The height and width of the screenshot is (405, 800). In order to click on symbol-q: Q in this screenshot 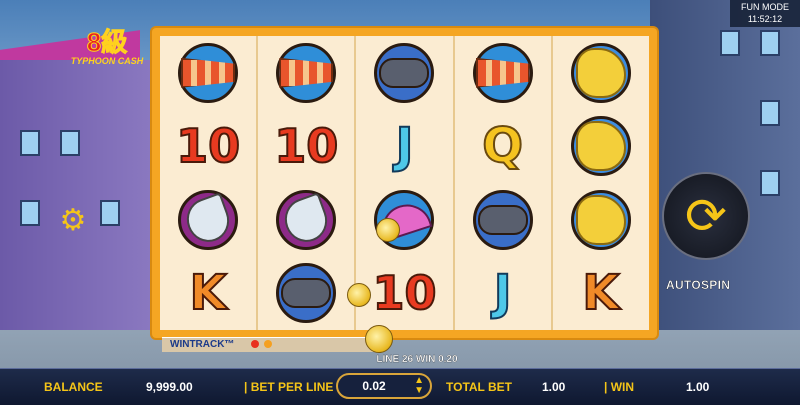, I will do `click(502, 146)`.